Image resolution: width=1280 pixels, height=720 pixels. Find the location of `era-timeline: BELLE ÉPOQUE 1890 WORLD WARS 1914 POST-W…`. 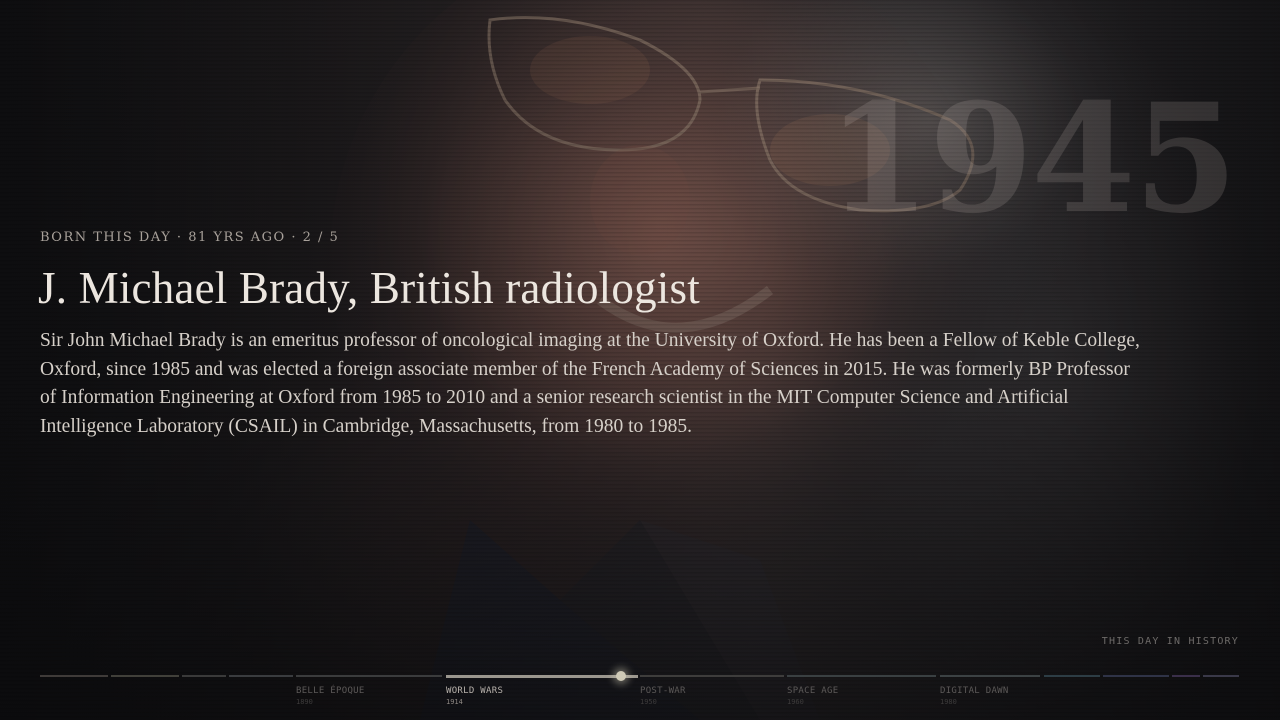

era-timeline: BELLE ÉPOQUE 1890 WORLD WARS 1914 POST-W… is located at coordinates (639, 691).